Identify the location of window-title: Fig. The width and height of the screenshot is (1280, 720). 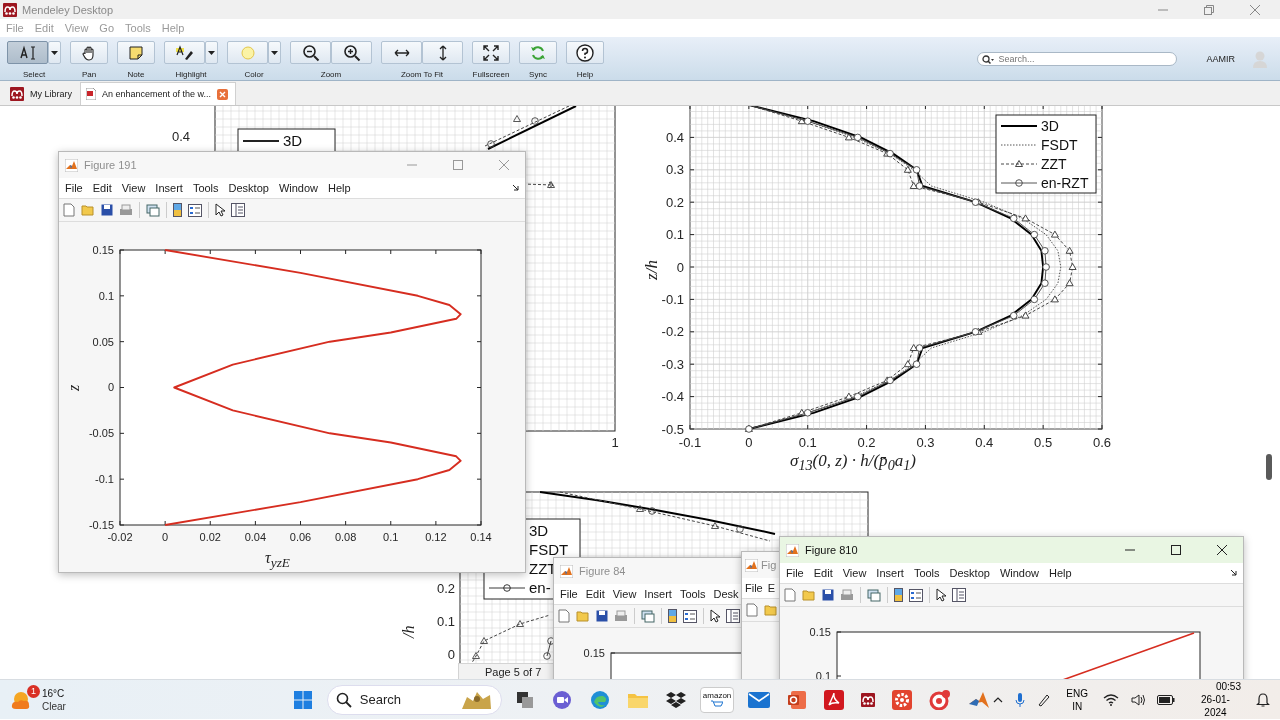
(769, 565).